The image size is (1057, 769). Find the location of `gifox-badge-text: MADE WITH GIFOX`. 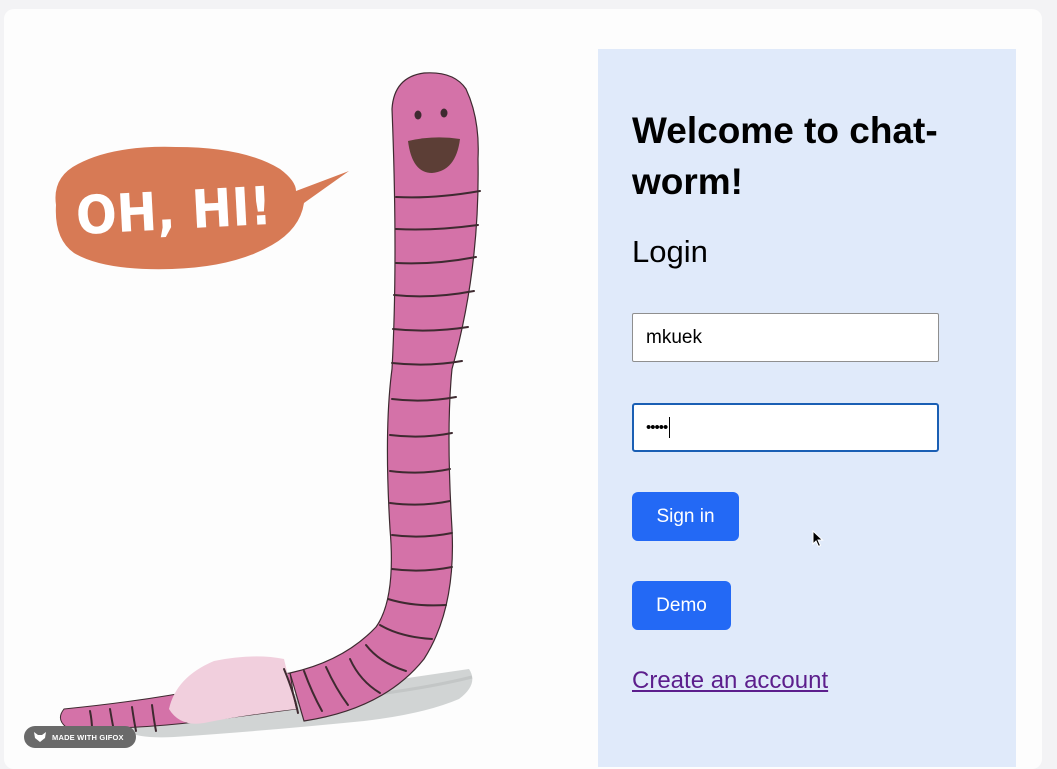

gifox-badge-text: MADE WITH GIFOX is located at coordinates (88, 737).